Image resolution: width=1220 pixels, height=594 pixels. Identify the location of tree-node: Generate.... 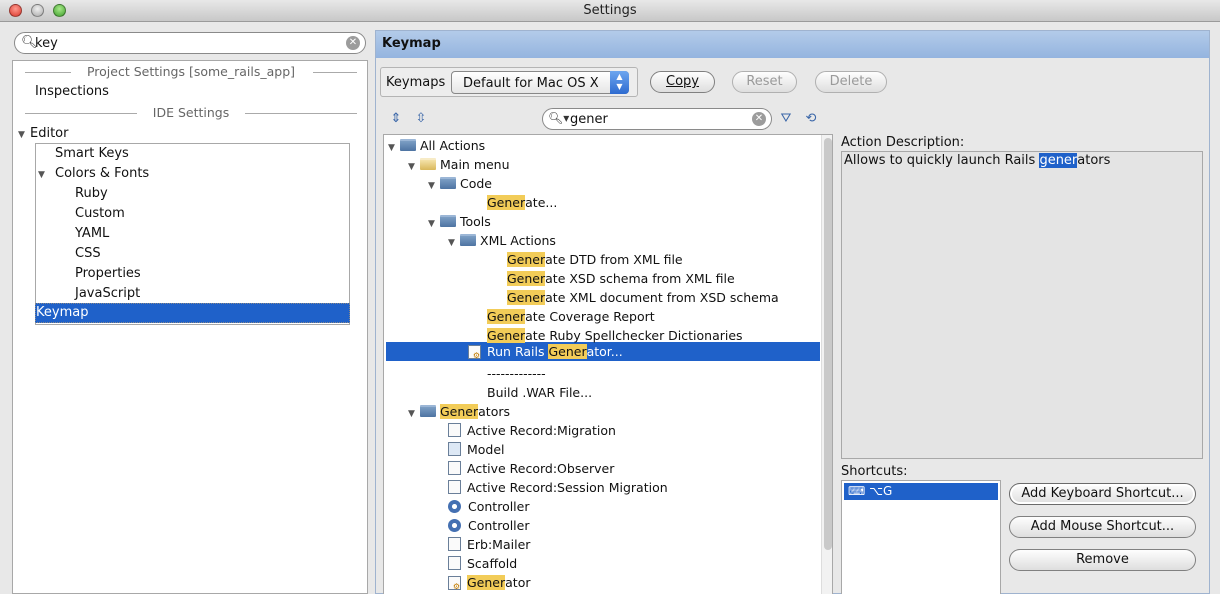
(522, 202).